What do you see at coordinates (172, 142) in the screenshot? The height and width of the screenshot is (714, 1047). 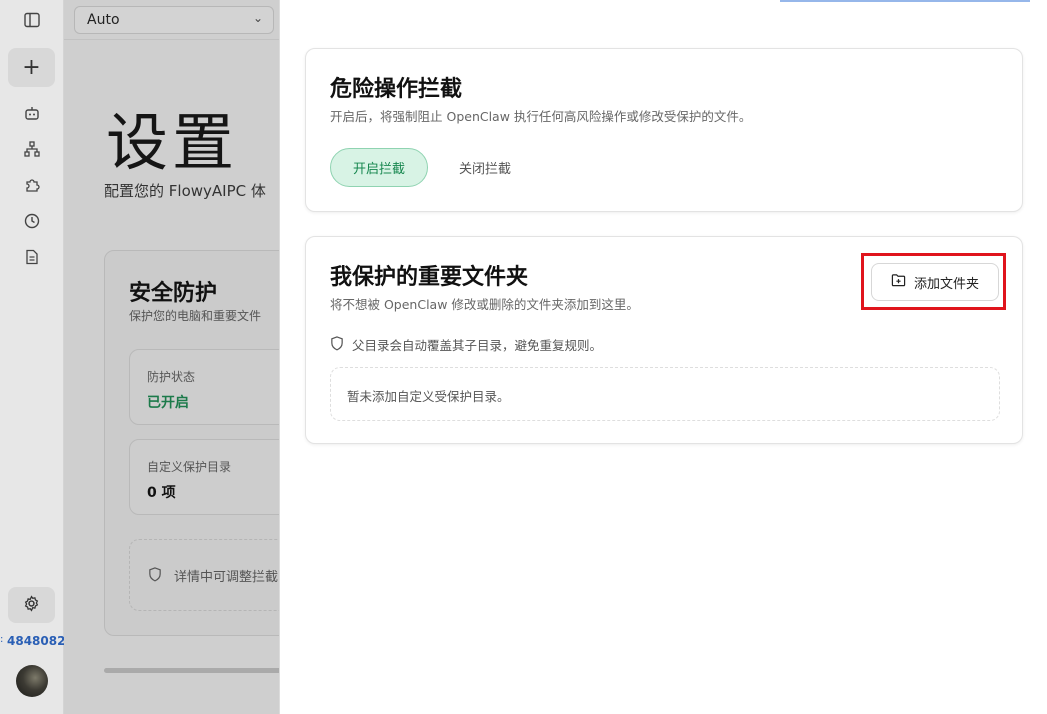 I see `page-title: 设置` at bounding box center [172, 142].